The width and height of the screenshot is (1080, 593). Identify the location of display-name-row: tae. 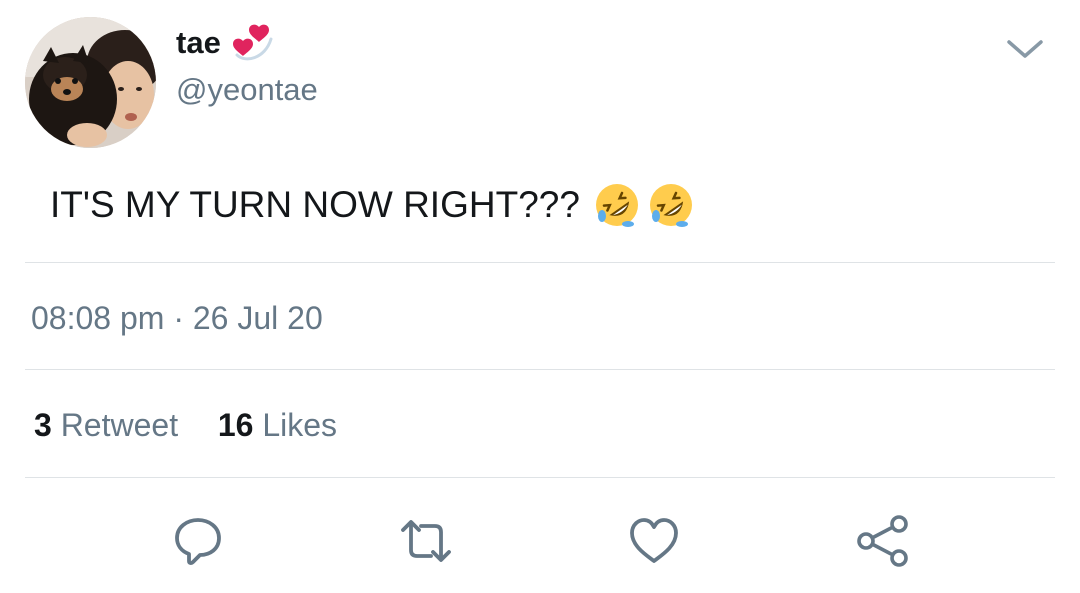
(225, 43).